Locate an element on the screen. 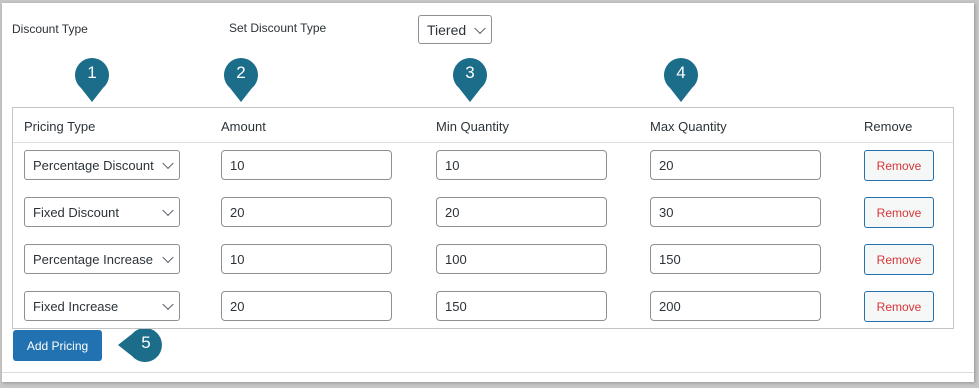 The height and width of the screenshot is (388, 979). callout-number: 1 is located at coordinates (92, 72).